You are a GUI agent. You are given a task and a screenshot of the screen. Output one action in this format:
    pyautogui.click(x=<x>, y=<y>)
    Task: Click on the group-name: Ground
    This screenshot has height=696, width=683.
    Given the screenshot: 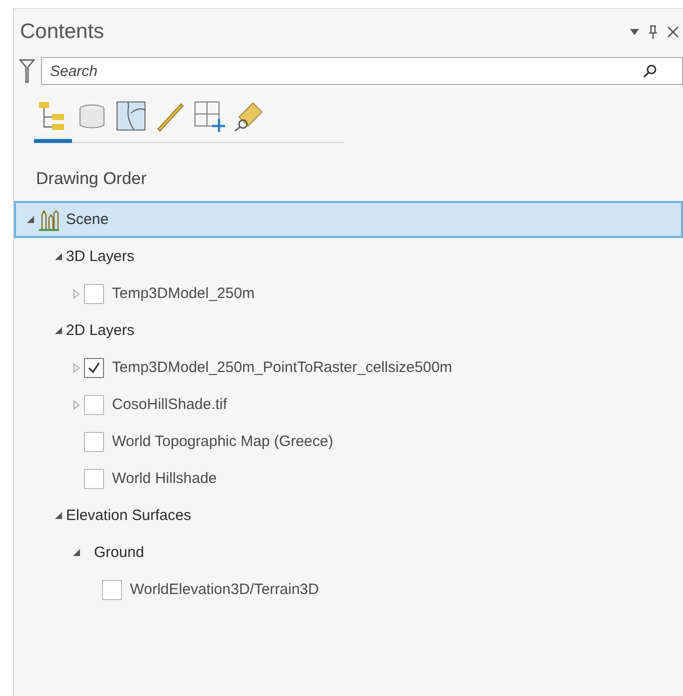 What is the action you would take?
    pyautogui.click(x=119, y=552)
    